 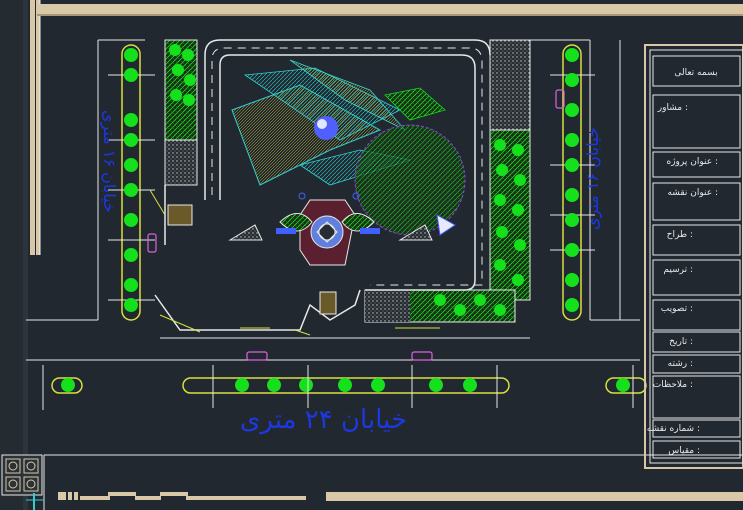 What do you see at coordinates (673, 385) in the screenshot?
I see `title-field-notes: ملاحظات :` at bounding box center [673, 385].